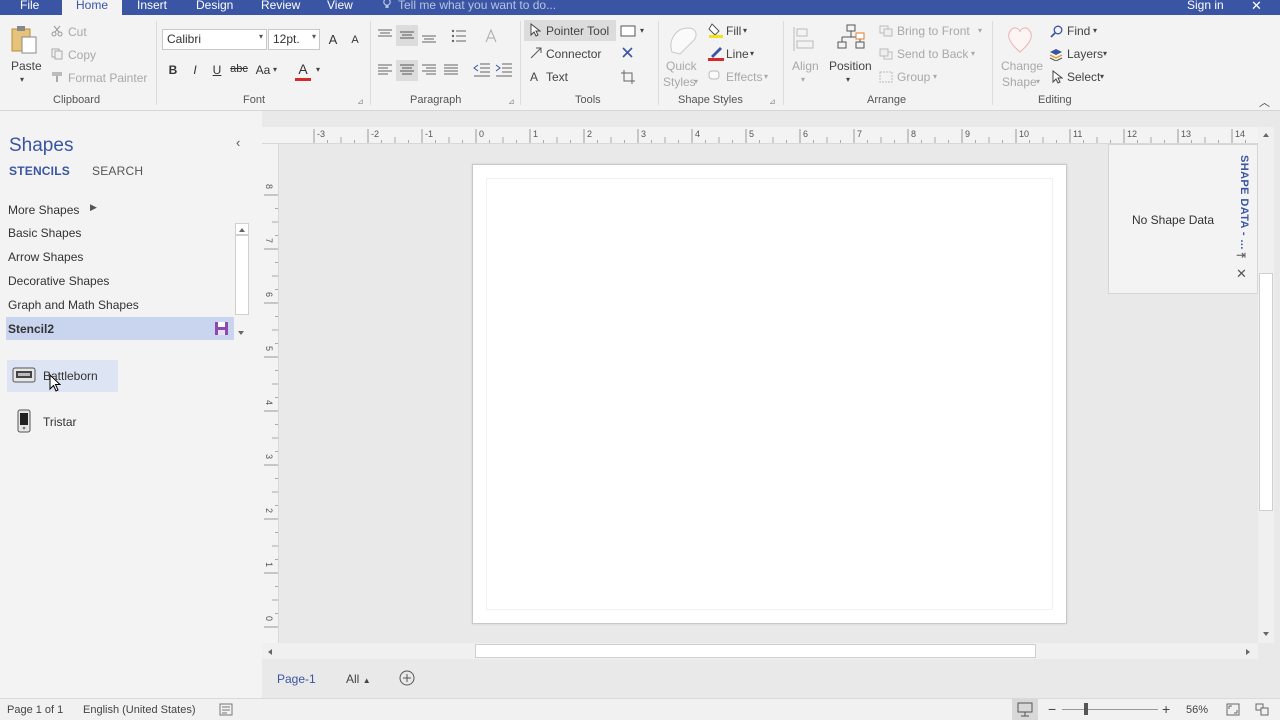  Describe the element at coordinates (451, 71) in the screenshot. I see `justify-icon` at that location.